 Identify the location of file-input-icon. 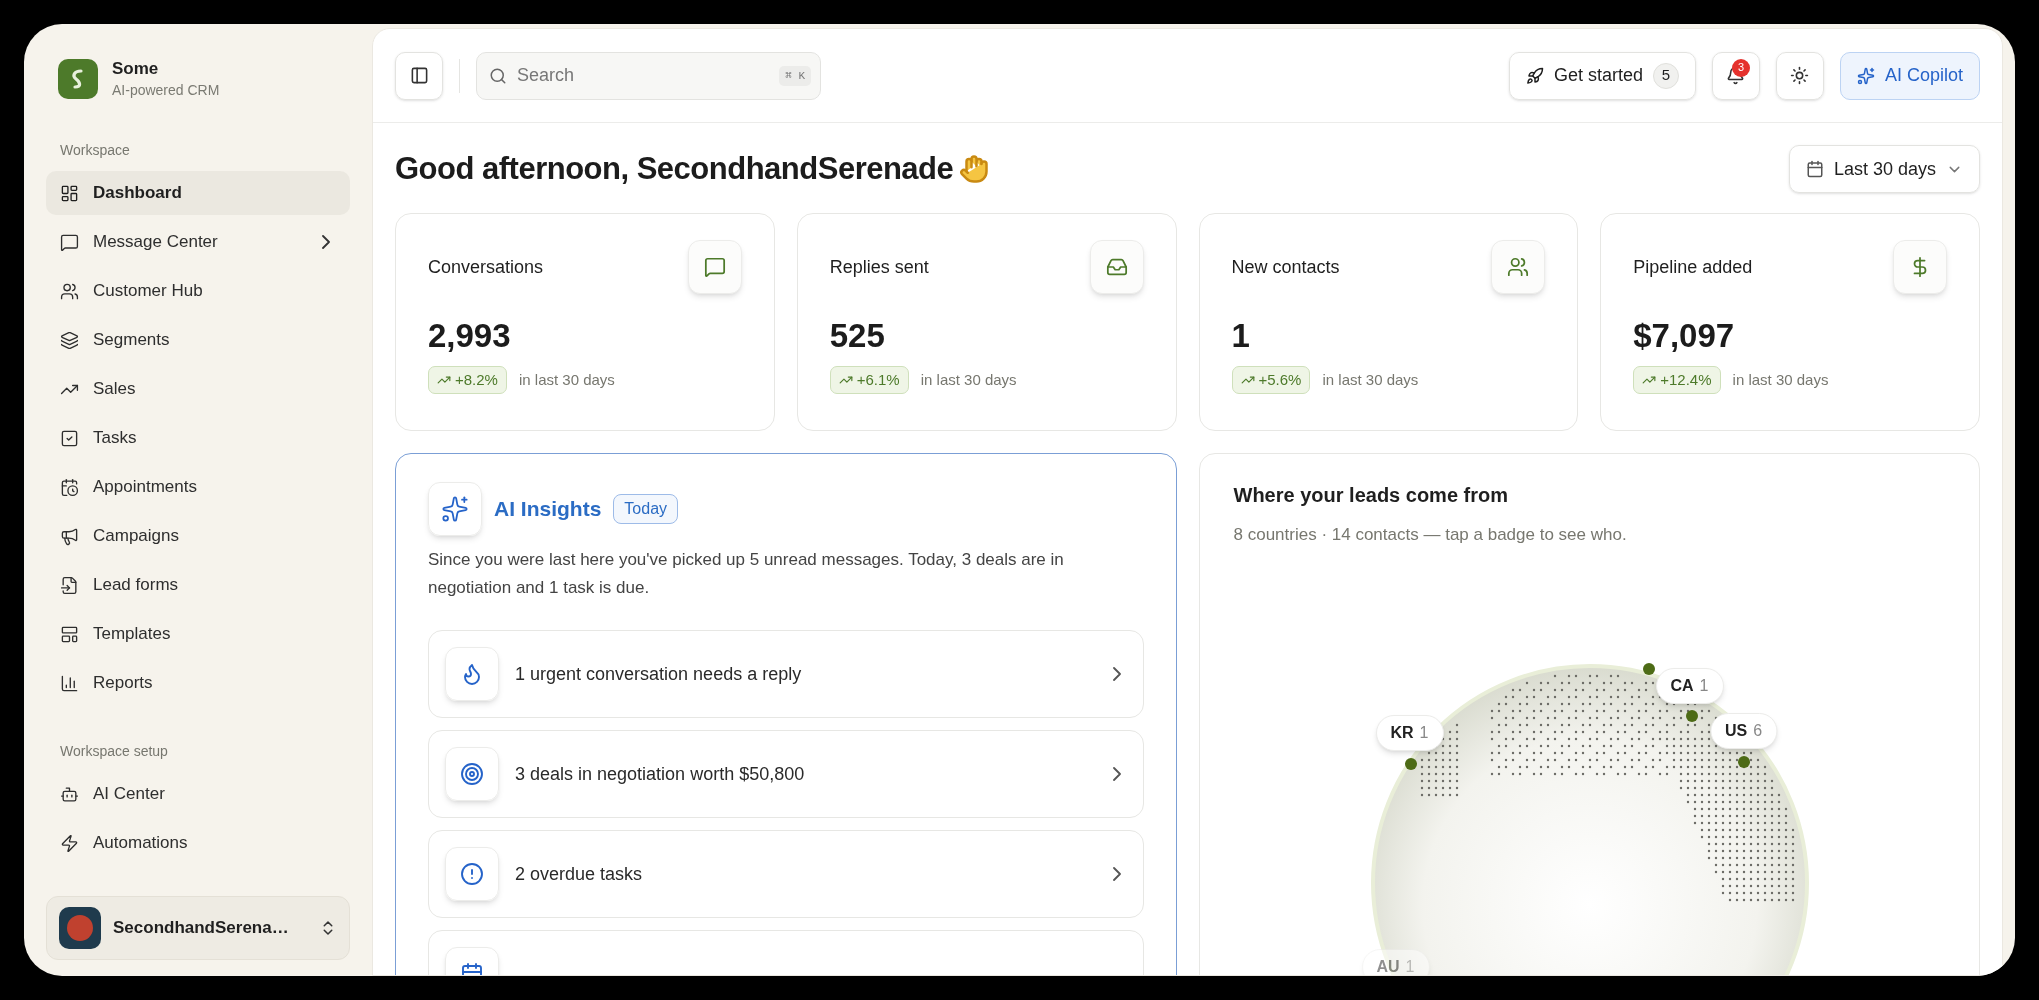
(69, 585).